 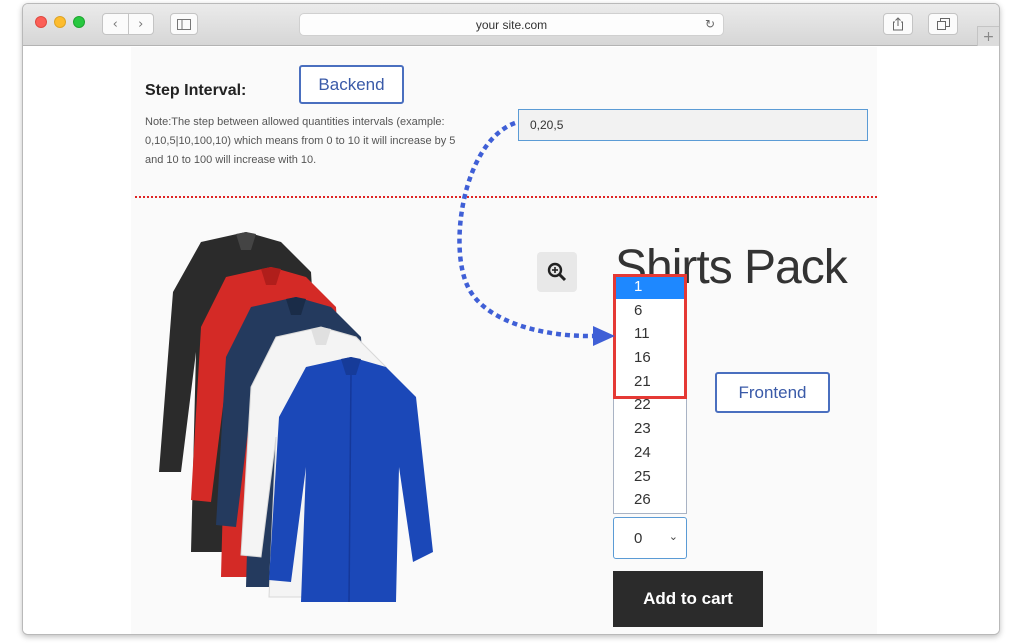 What do you see at coordinates (650, 405) in the screenshot?
I see `quantity-option: 22` at bounding box center [650, 405].